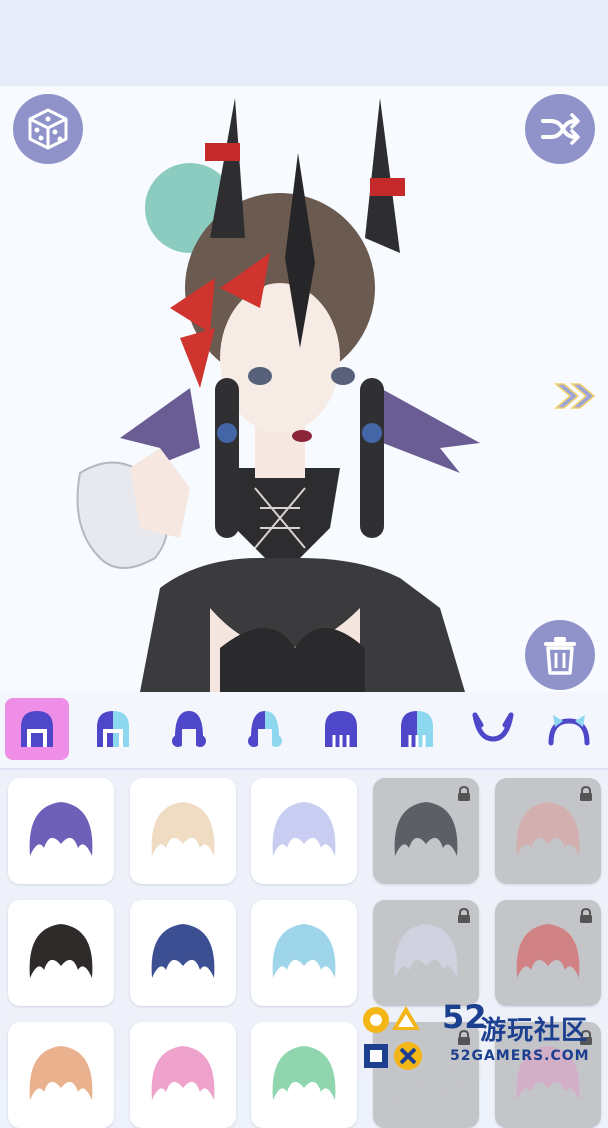  I want to click on hair-side-icon, so click(265, 730).